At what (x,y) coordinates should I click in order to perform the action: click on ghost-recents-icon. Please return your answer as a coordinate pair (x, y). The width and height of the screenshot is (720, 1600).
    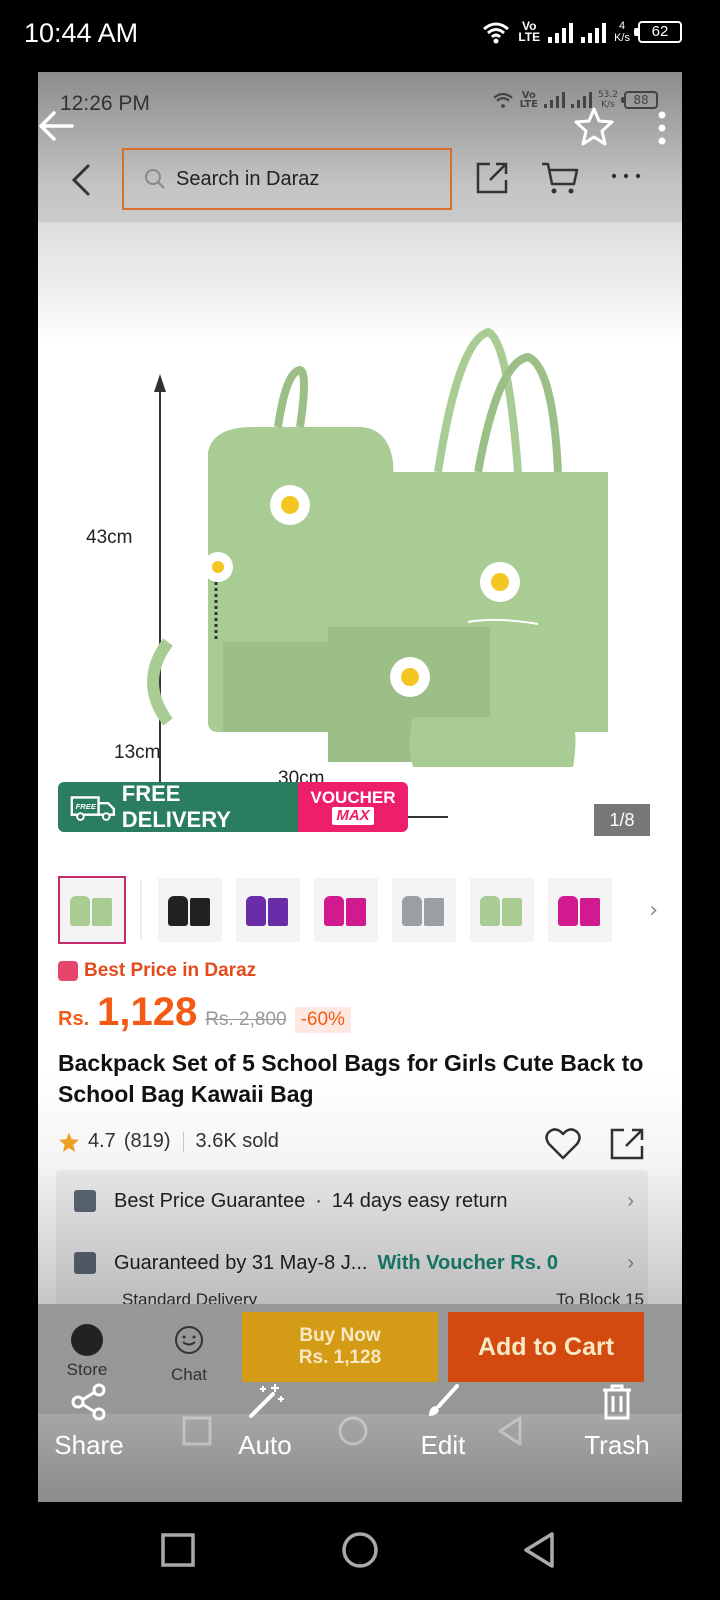
    Looking at the image, I should click on (197, 1431).